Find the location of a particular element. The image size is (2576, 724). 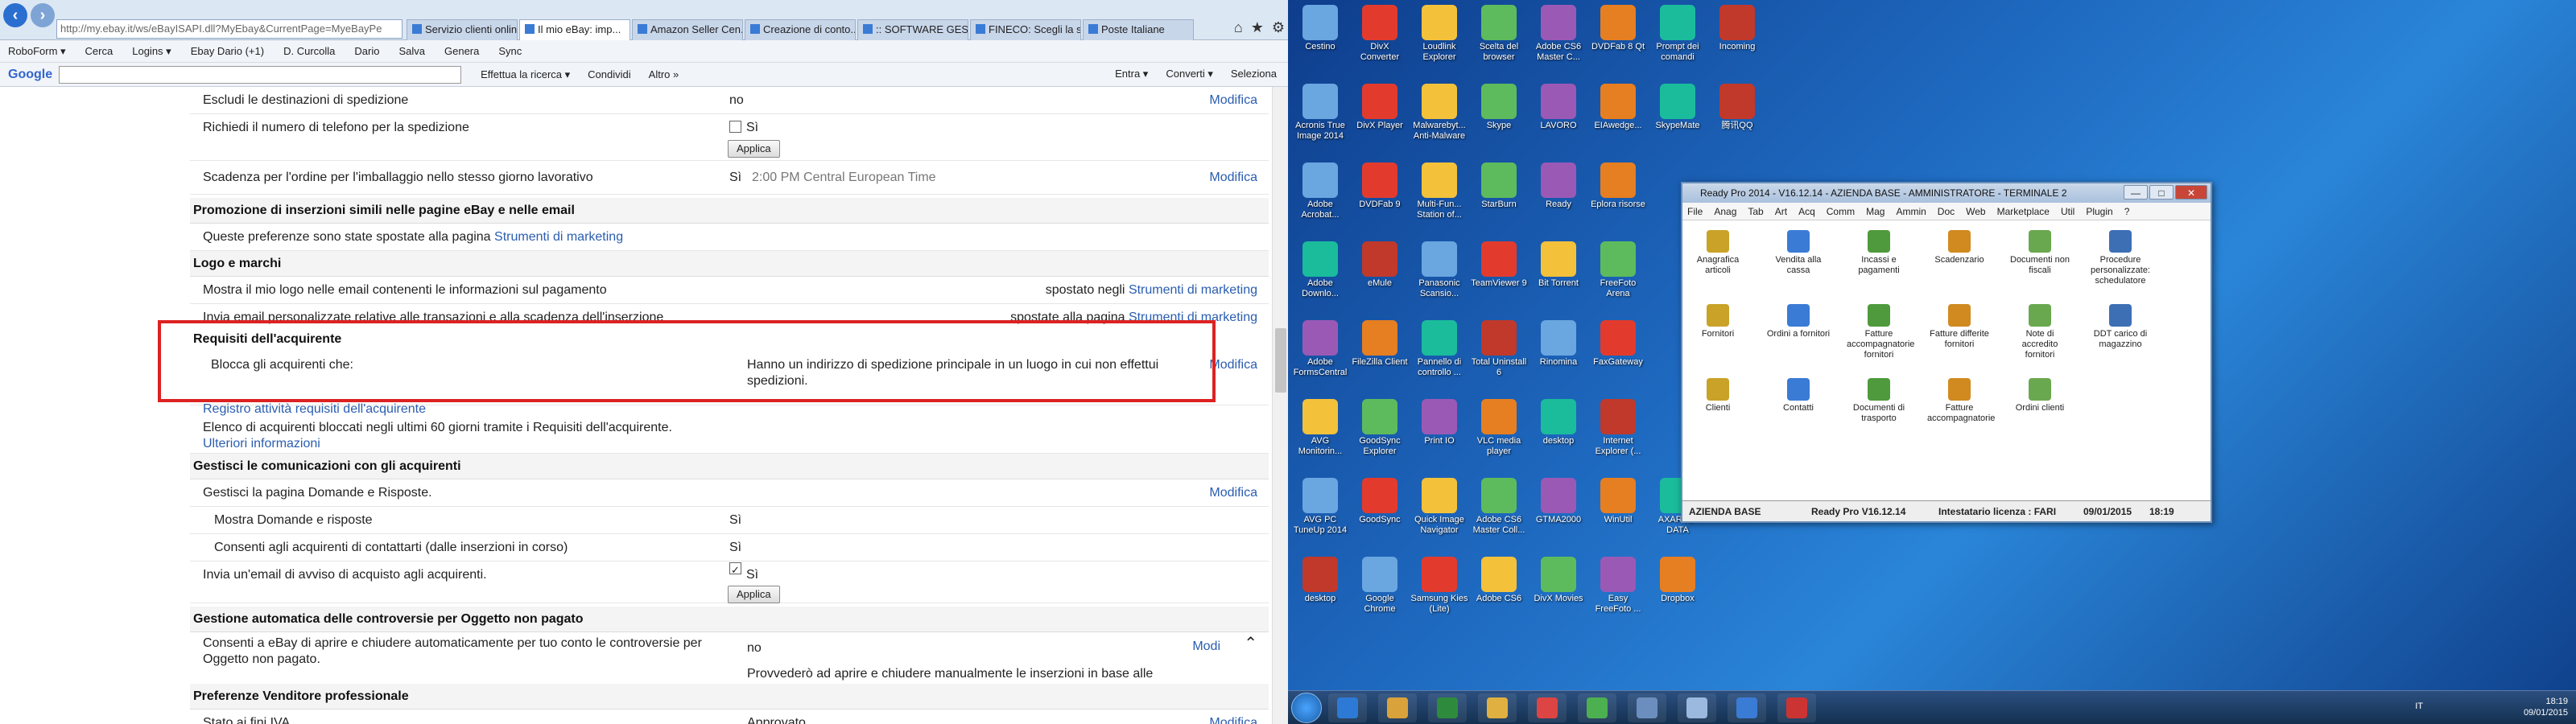

scroll-top-icon: ⌃ is located at coordinates (1250, 644).